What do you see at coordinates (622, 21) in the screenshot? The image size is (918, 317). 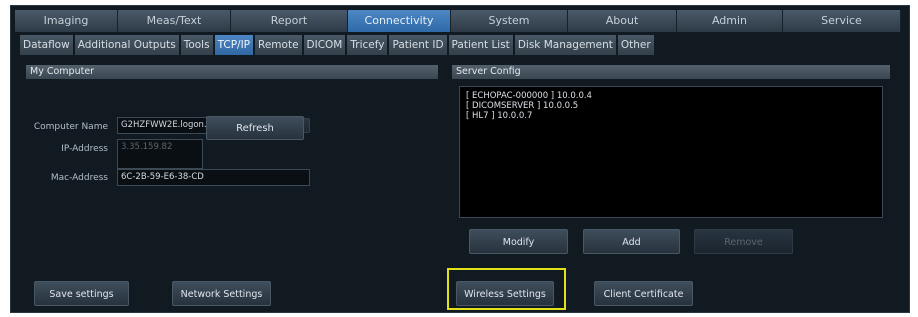 I see `tab-about: About` at bounding box center [622, 21].